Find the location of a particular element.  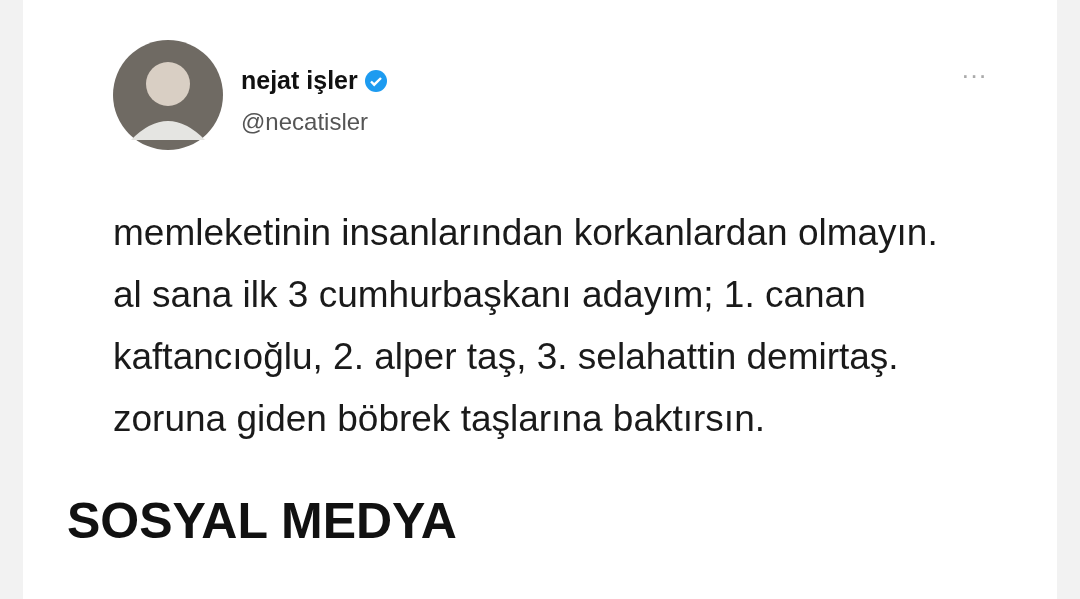

user-name: nejat işler is located at coordinates (299, 80).